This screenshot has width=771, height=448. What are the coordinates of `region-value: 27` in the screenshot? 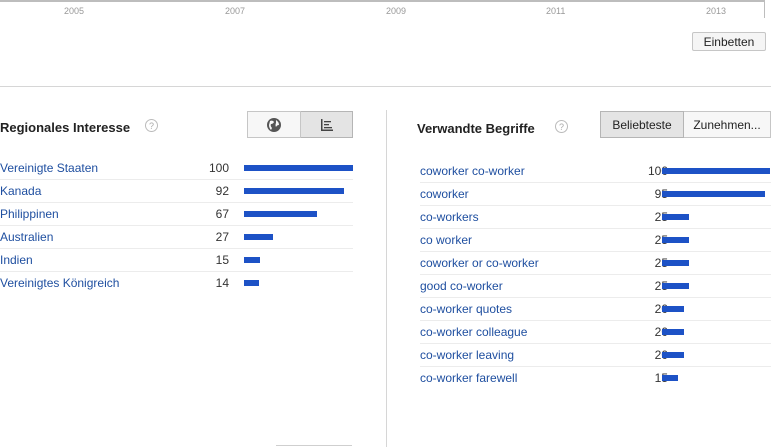 It's located at (222, 237).